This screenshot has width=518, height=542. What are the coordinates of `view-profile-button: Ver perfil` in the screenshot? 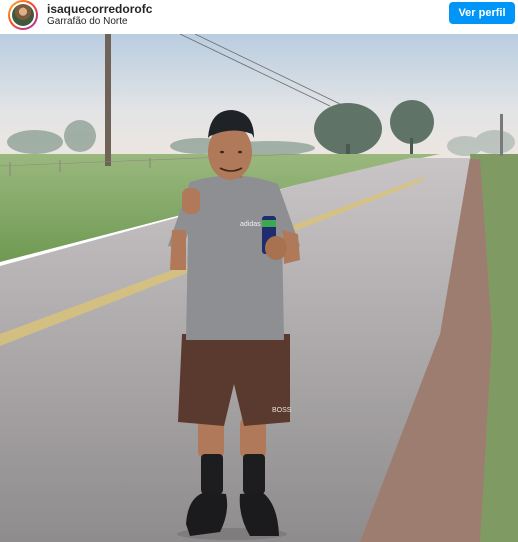 It's located at (482, 13).